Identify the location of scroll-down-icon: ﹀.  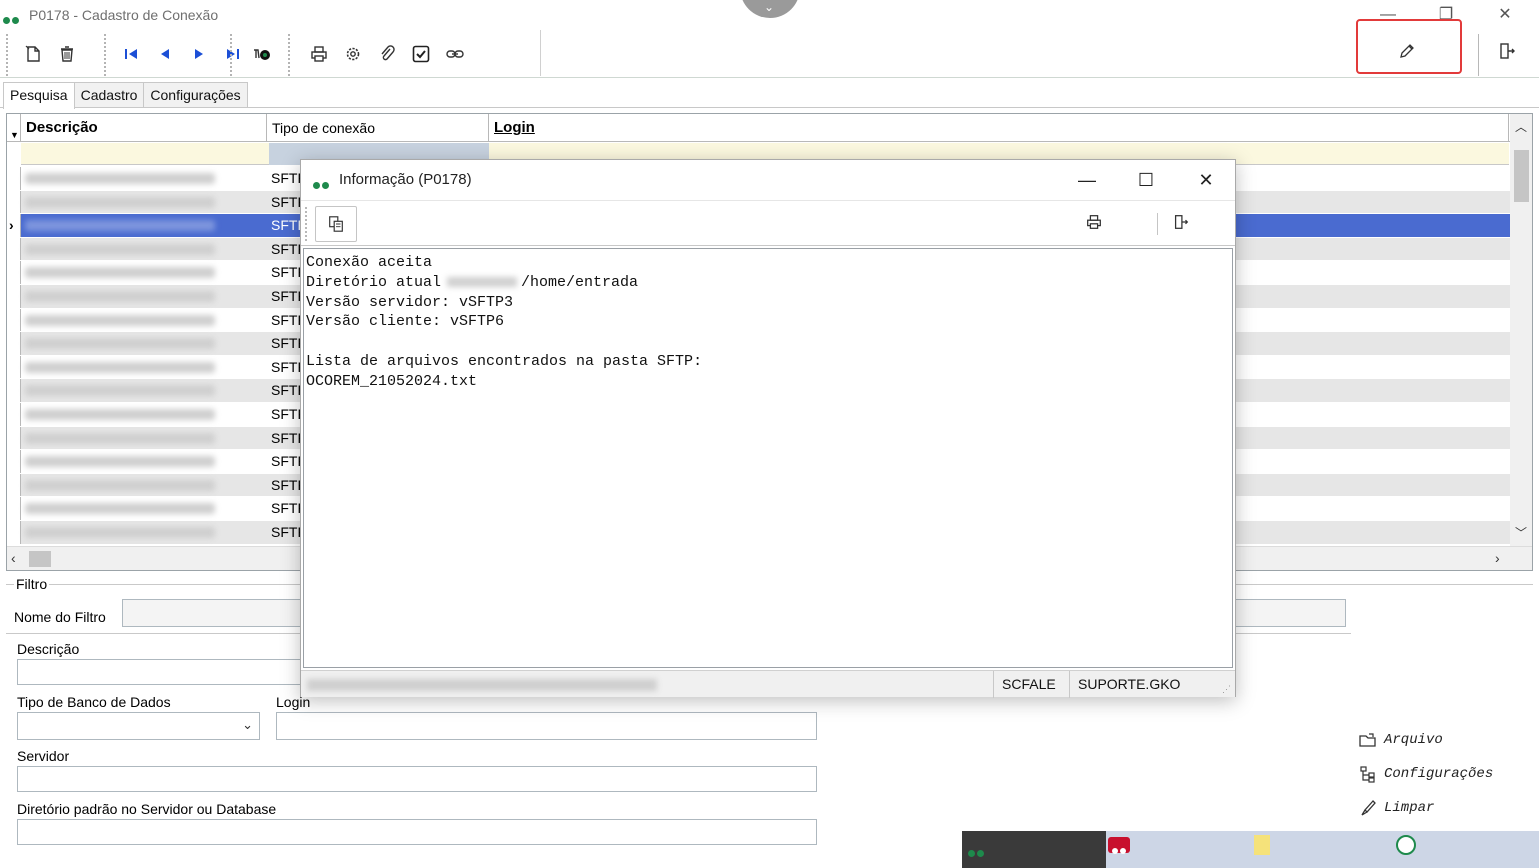
(1521, 532).